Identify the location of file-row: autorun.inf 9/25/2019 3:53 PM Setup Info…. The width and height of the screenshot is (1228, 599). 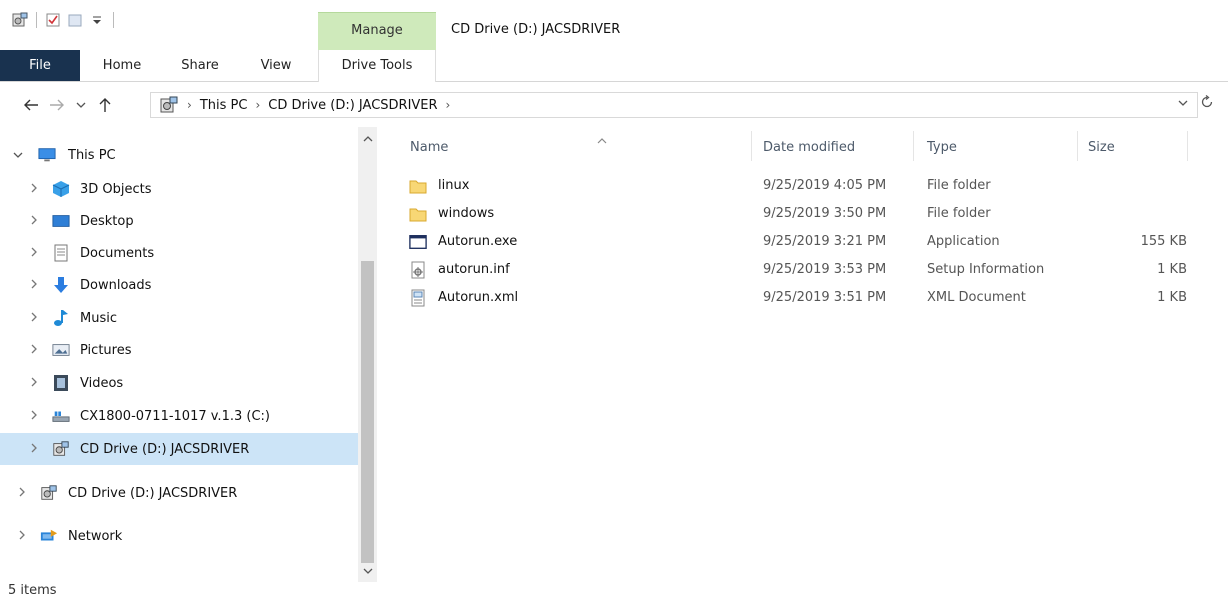
(805, 270).